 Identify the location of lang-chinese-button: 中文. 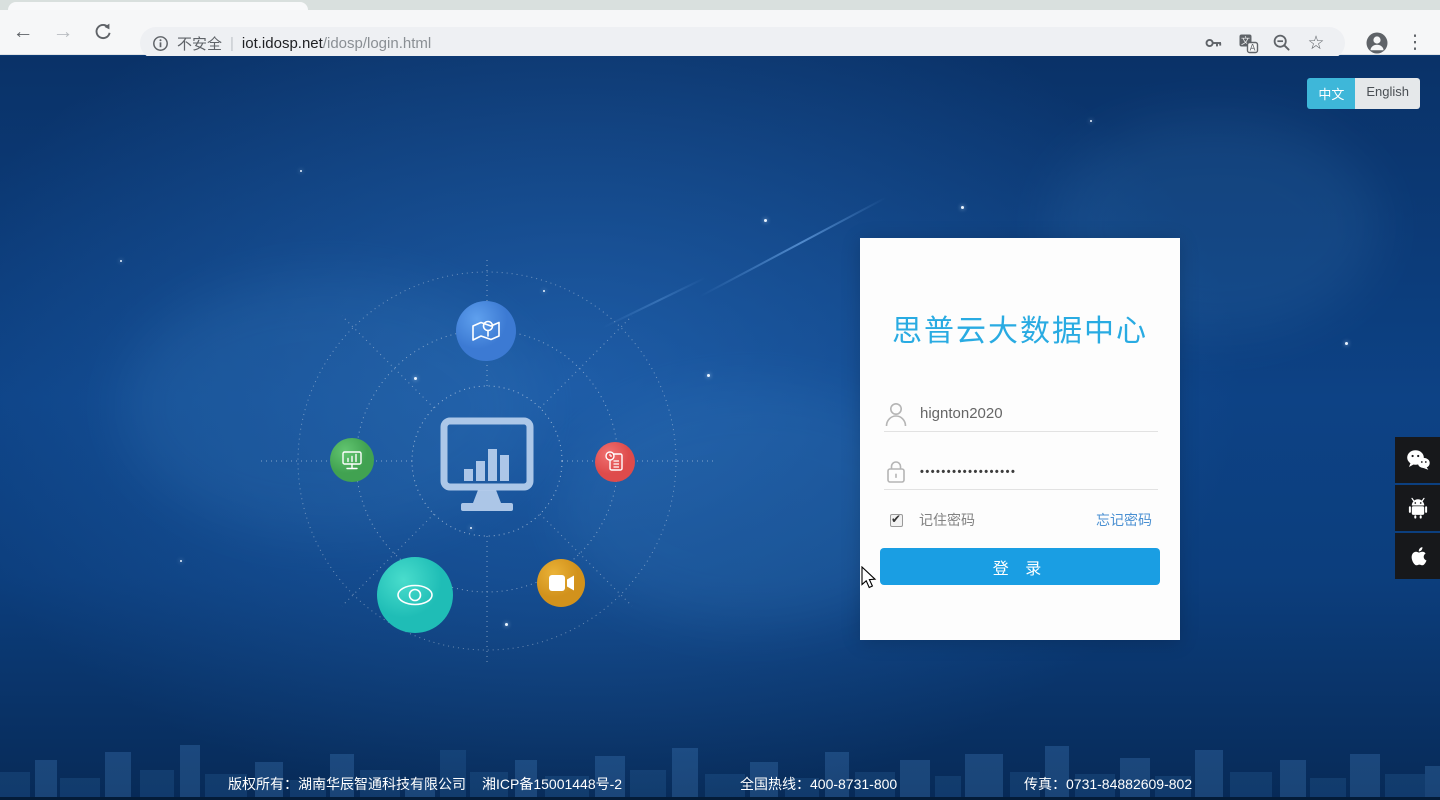
(1331, 93).